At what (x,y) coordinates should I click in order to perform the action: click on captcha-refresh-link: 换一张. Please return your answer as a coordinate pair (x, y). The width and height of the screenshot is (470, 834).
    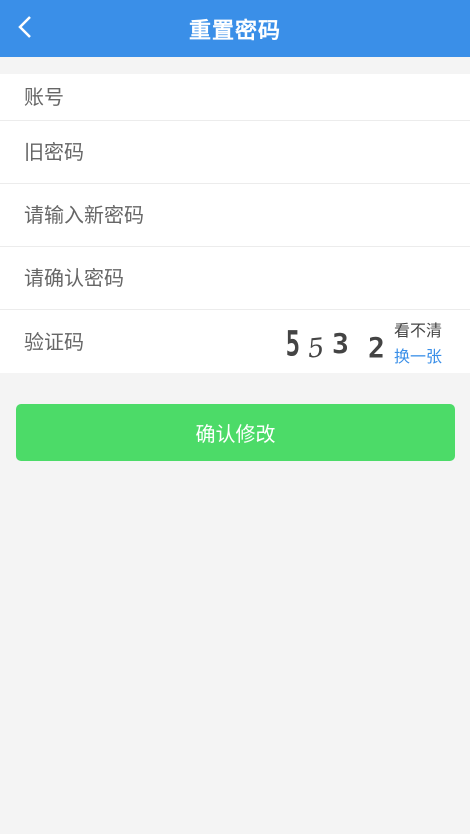
    Looking at the image, I should click on (418, 357).